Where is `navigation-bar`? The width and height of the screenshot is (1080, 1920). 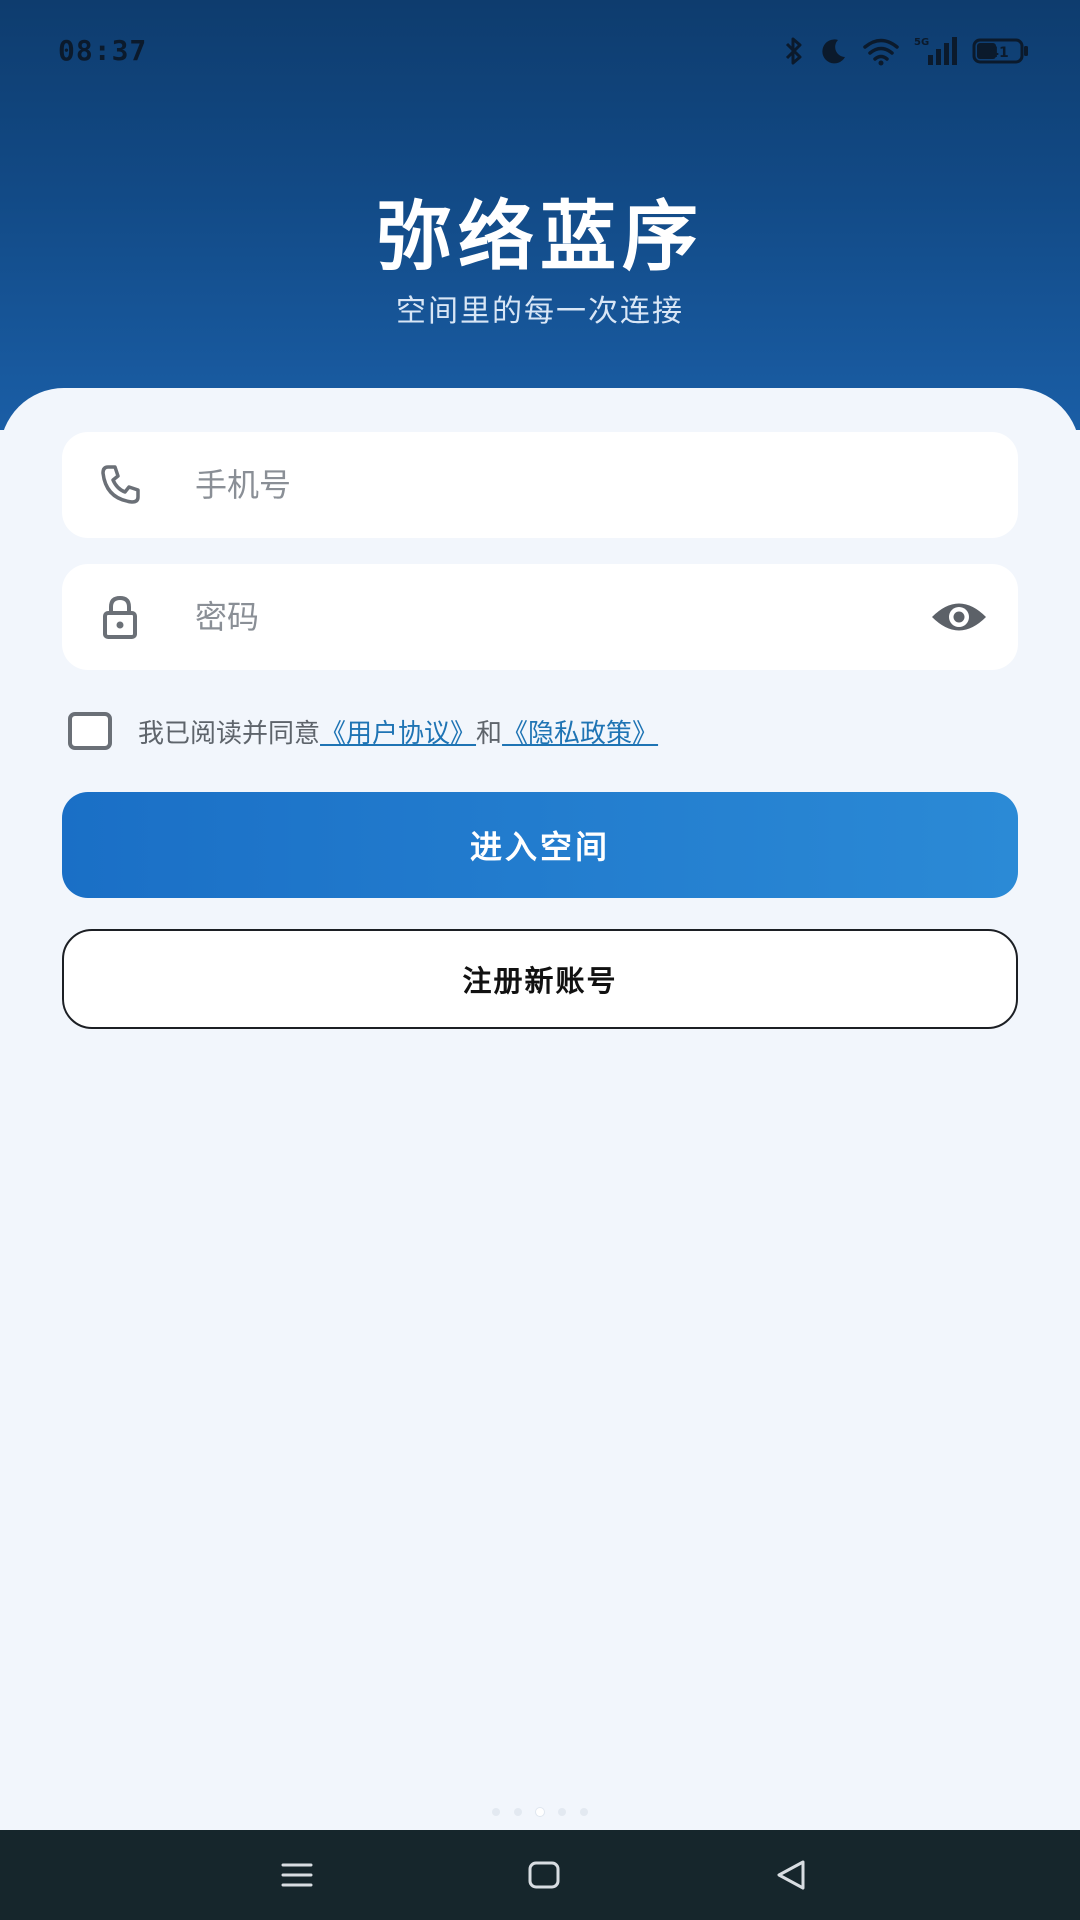 navigation-bar is located at coordinates (540, 1875).